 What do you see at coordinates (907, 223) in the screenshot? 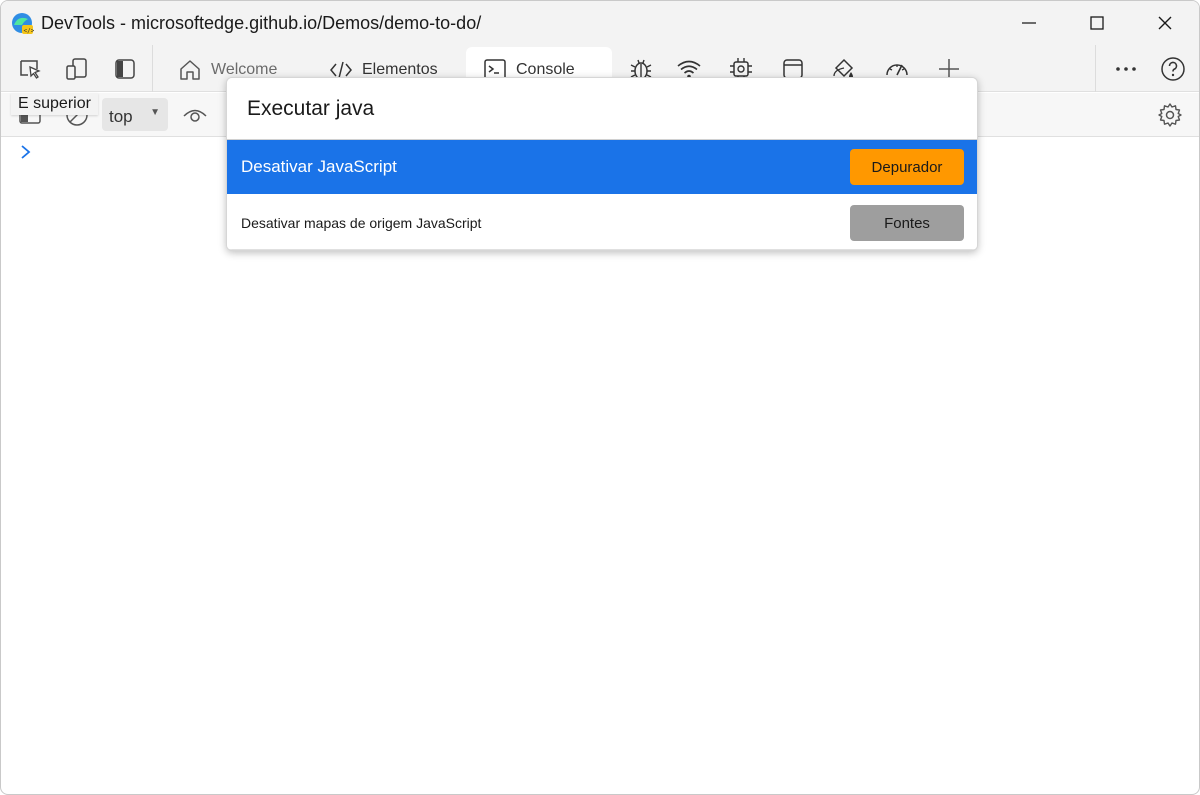
I see `command-category-badge: Fontes` at bounding box center [907, 223].